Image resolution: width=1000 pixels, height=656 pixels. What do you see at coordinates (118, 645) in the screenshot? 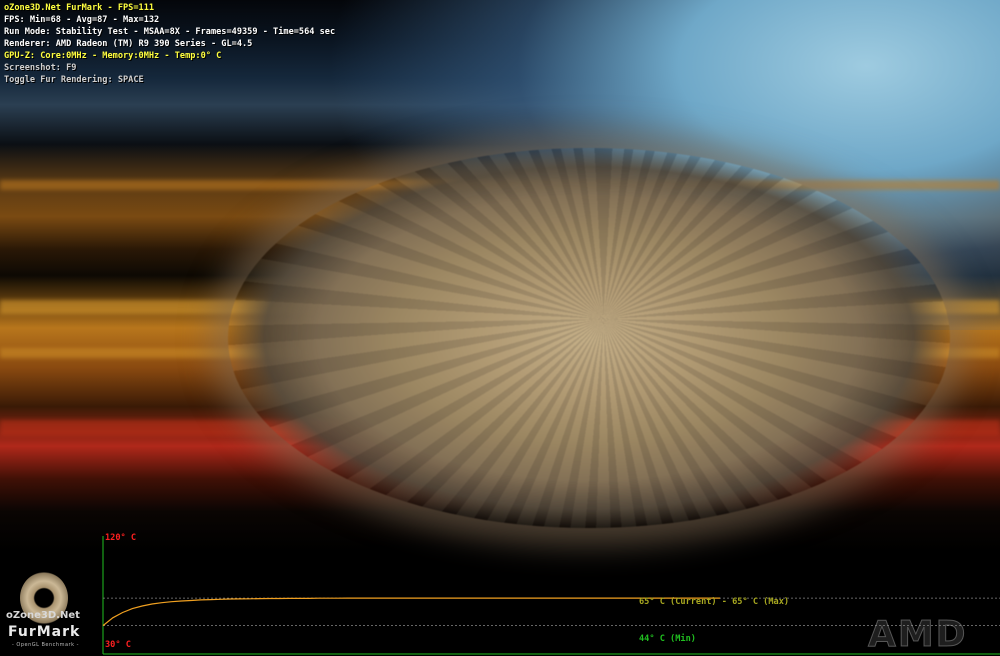
I see `graph-min-scale-label: 30° C` at bounding box center [118, 645].